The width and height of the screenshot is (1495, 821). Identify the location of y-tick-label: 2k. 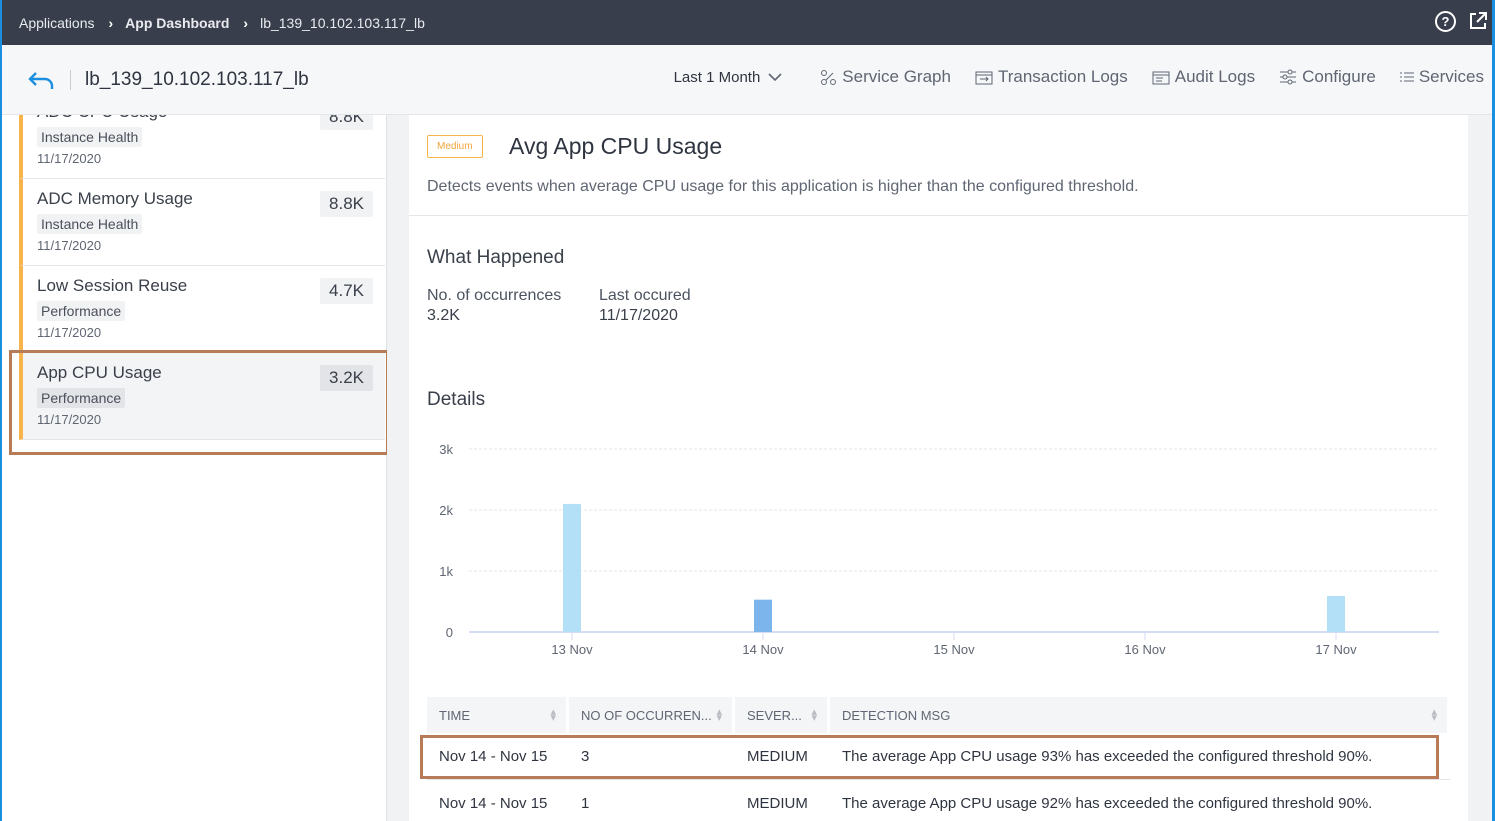
(446, 510).